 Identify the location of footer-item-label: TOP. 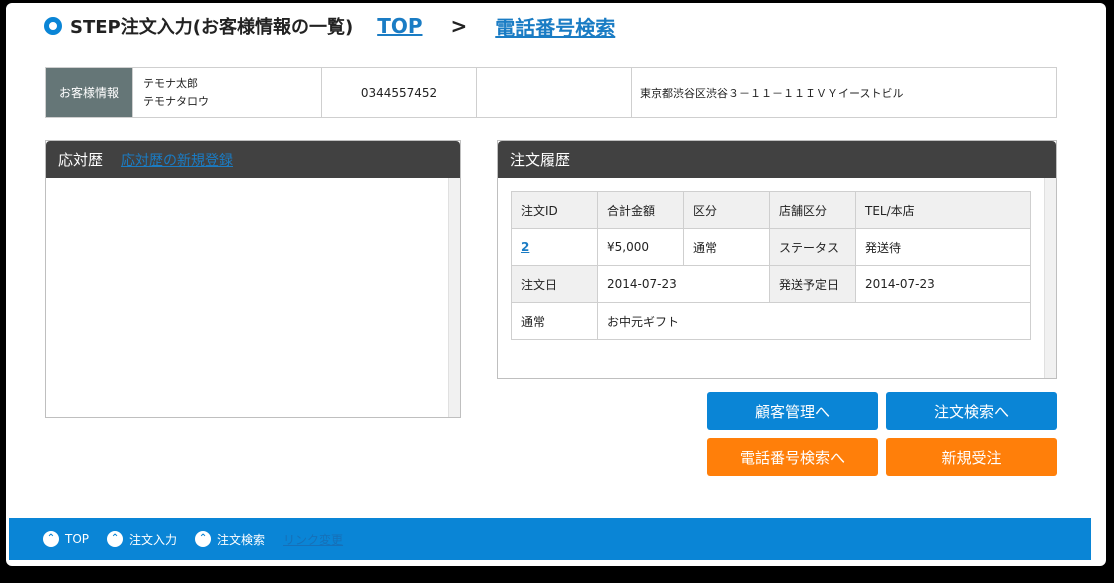
(77, 539).